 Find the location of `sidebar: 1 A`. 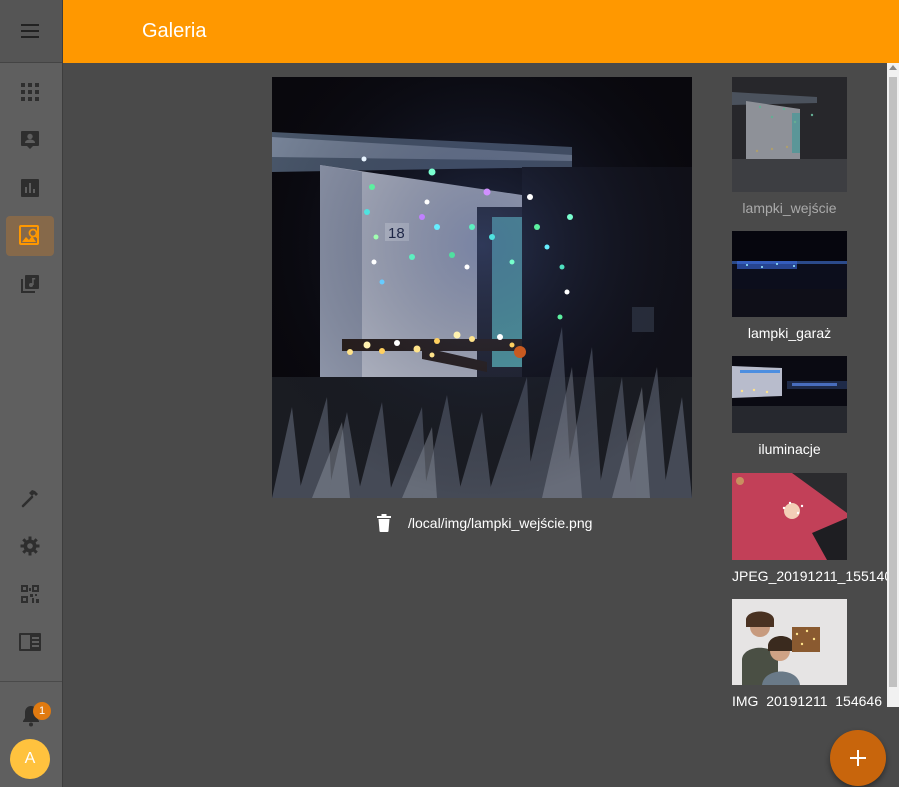

sidebar: 1 A is located at coordinates (31, 393).